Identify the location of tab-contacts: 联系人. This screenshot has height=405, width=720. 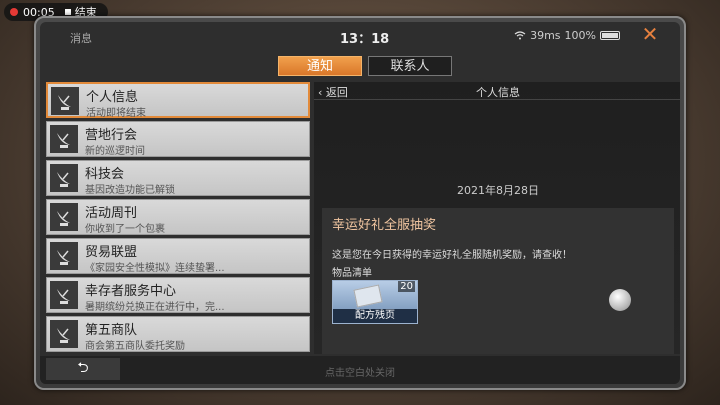
(410, 66).